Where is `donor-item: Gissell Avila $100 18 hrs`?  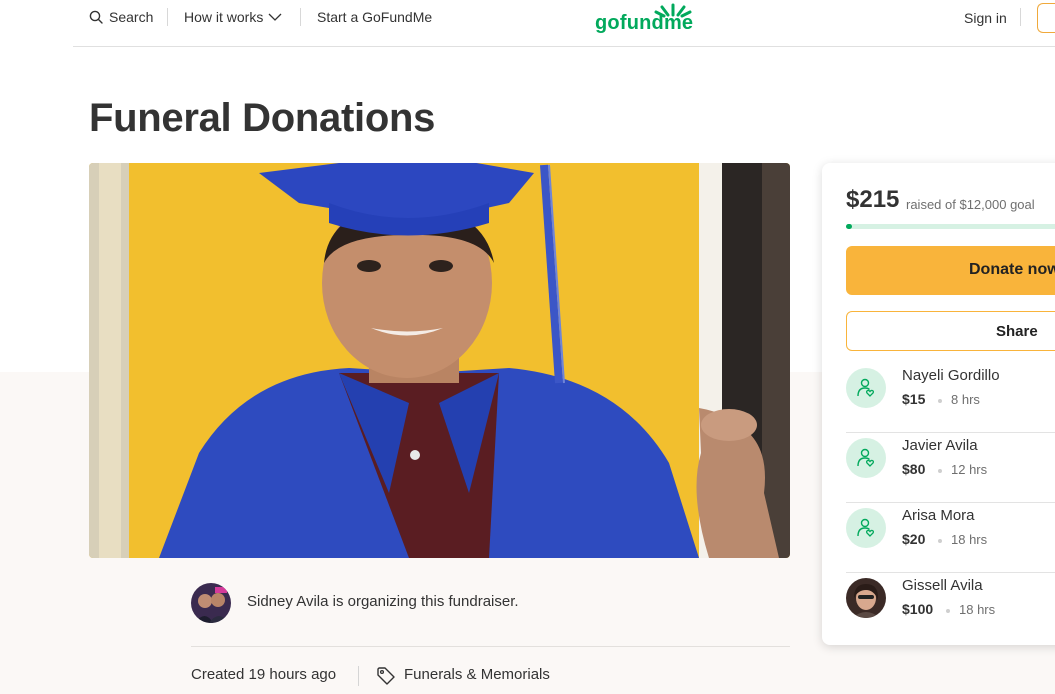
donor-item: Gissell Avila $100 18 hrs is located at coordinates (950, 608).